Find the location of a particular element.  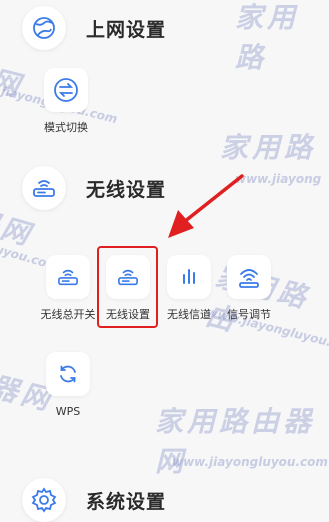

section-wireless-header: 无线设置 is located at coordinates (94, 188).